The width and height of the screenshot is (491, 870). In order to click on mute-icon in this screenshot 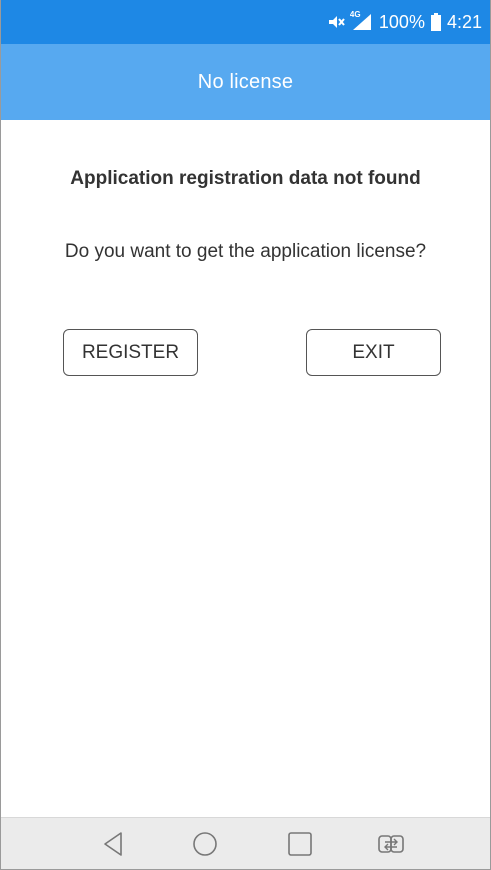, I will do `click(336, 22)`.